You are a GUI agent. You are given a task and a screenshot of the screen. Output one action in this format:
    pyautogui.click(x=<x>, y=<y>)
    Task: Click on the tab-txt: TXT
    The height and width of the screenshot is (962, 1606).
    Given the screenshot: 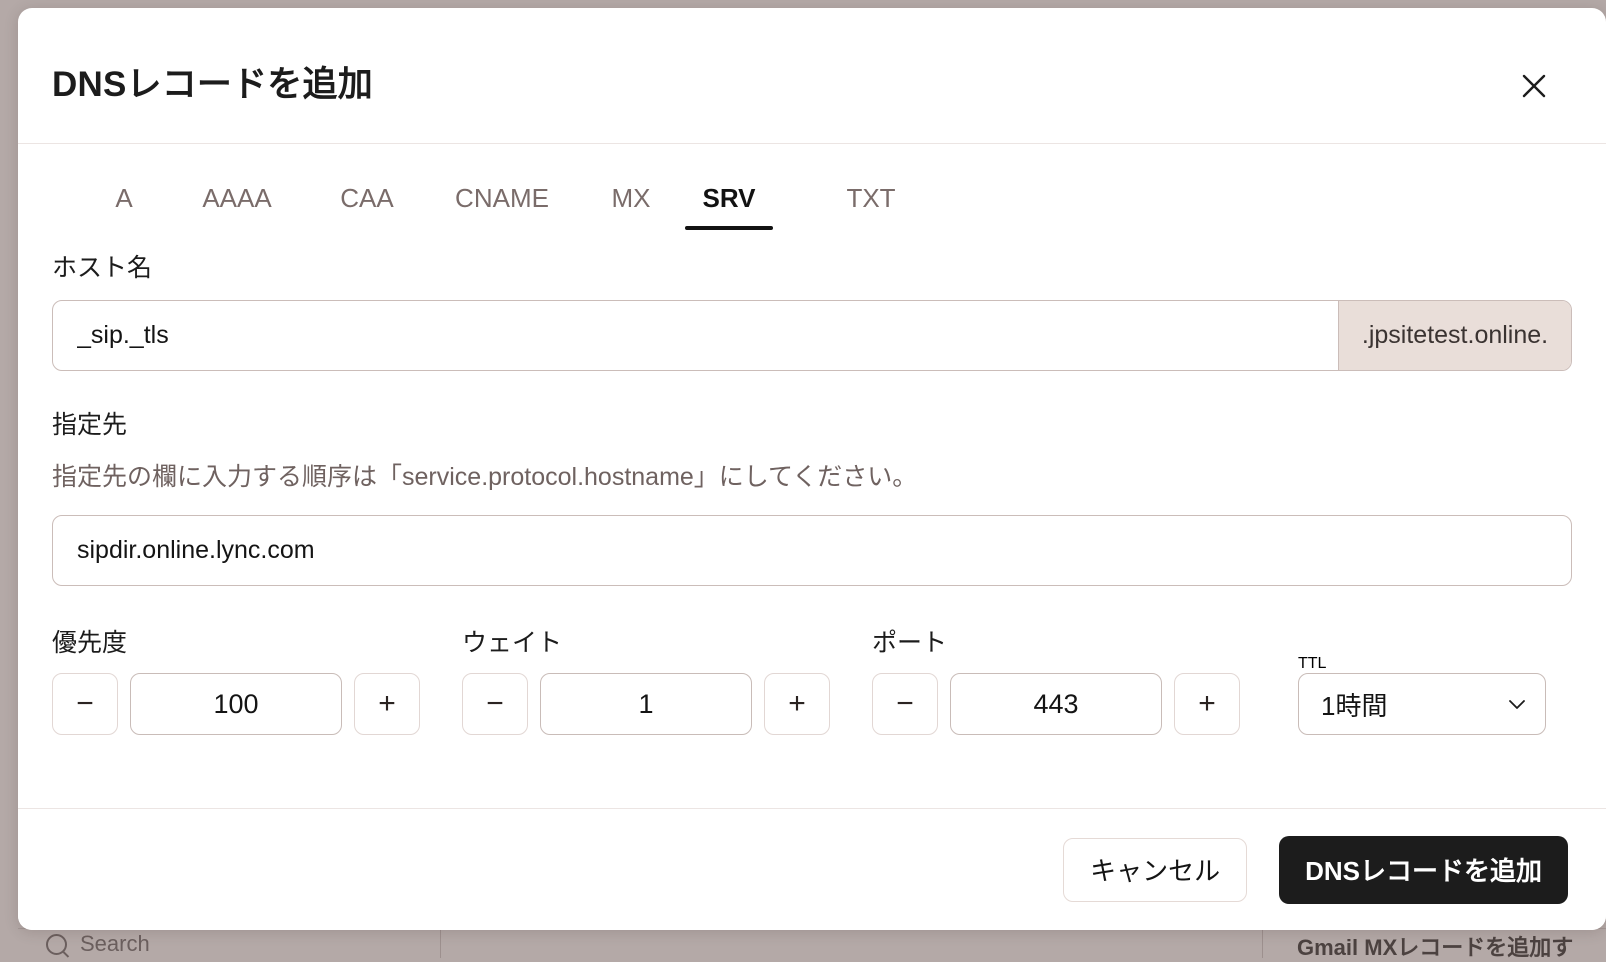 What is the action you would take?
    pyautogui.click(x=871, y=209)
    